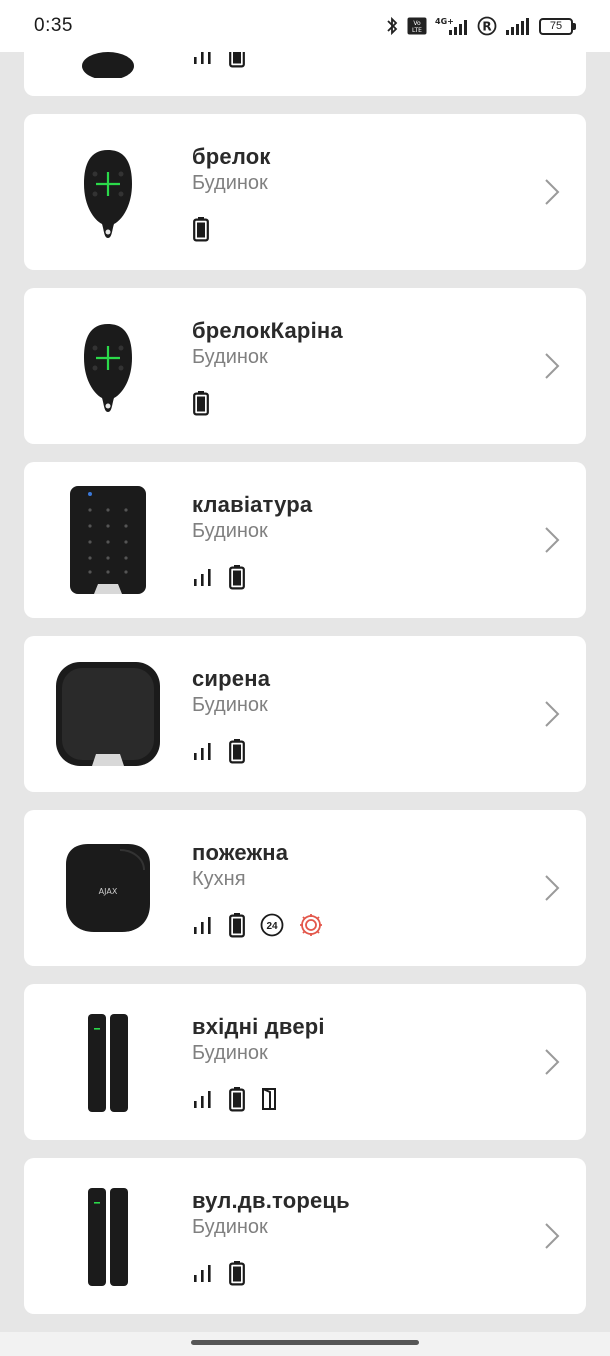  Describe the element at coordinates (108, 540) in the screenshot. I see `device-image-keypad` at that location.